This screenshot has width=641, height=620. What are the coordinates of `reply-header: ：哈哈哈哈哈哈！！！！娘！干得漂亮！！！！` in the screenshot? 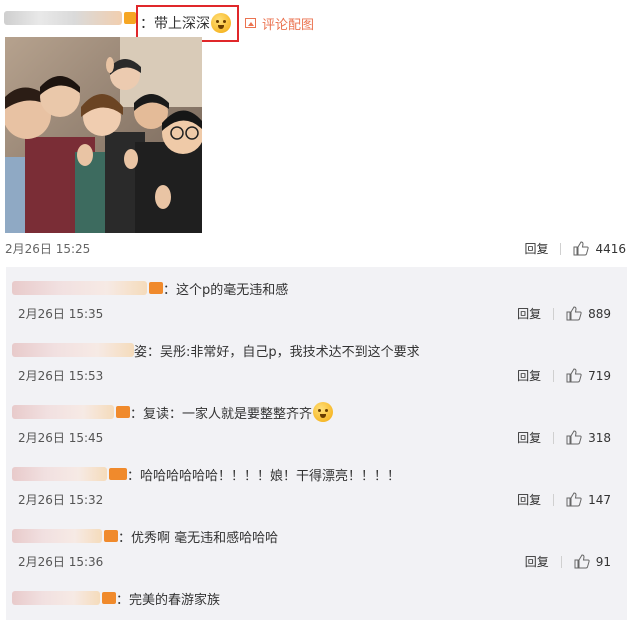 It's located at (206, 474).